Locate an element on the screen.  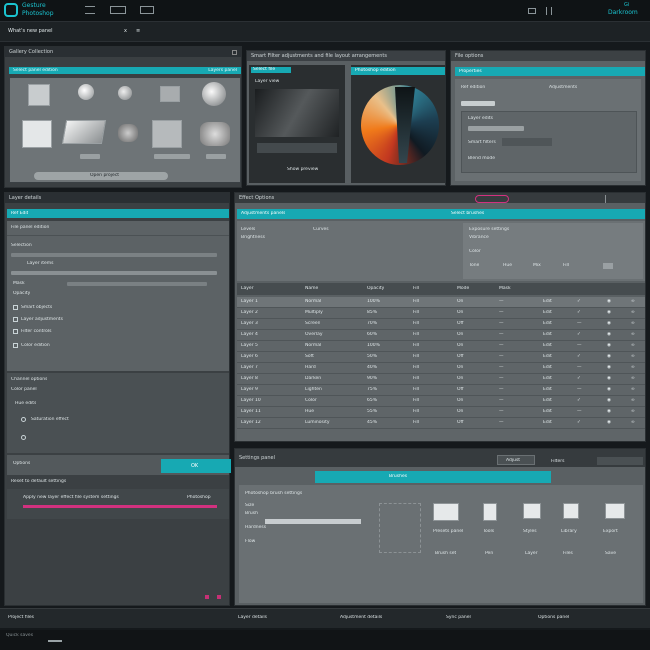
th: Layer is located at coordinates (247, 288).